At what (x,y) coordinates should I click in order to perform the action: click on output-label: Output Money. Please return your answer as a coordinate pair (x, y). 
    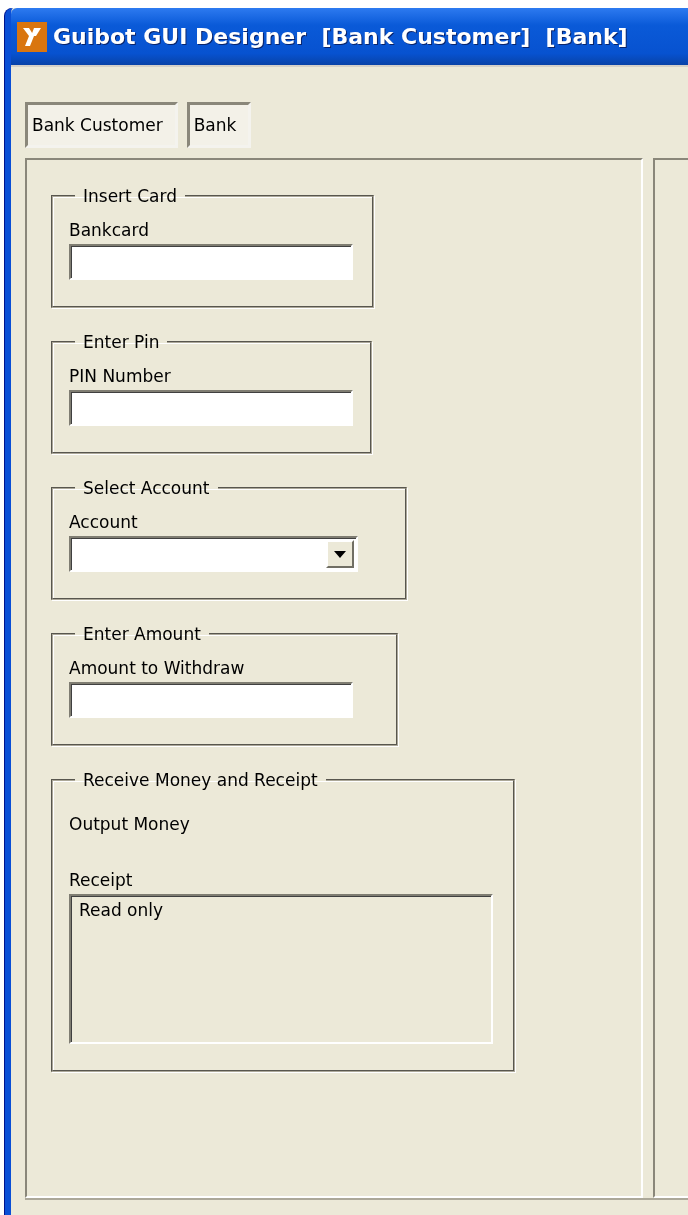
    Looking at the image, I should click on (130, 824).